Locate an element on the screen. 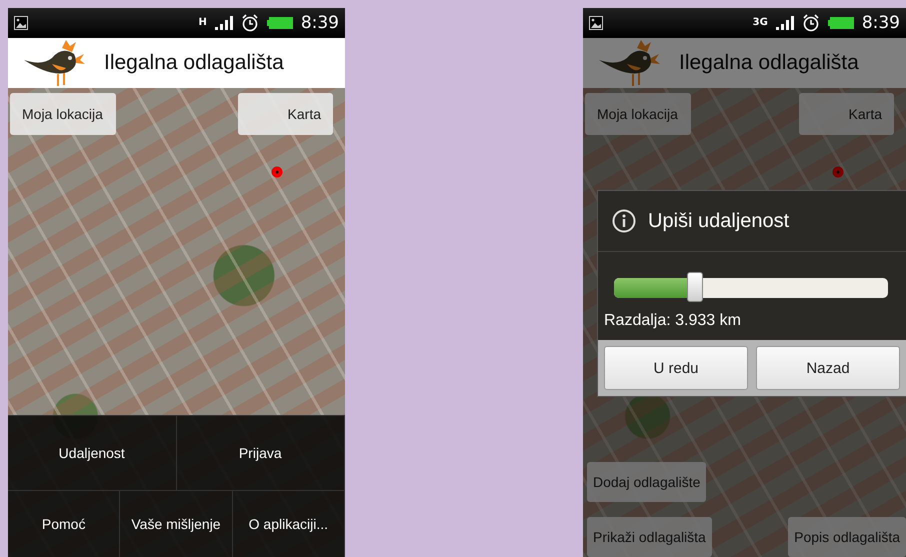  network-type: H is located at coordinates (202, 23).